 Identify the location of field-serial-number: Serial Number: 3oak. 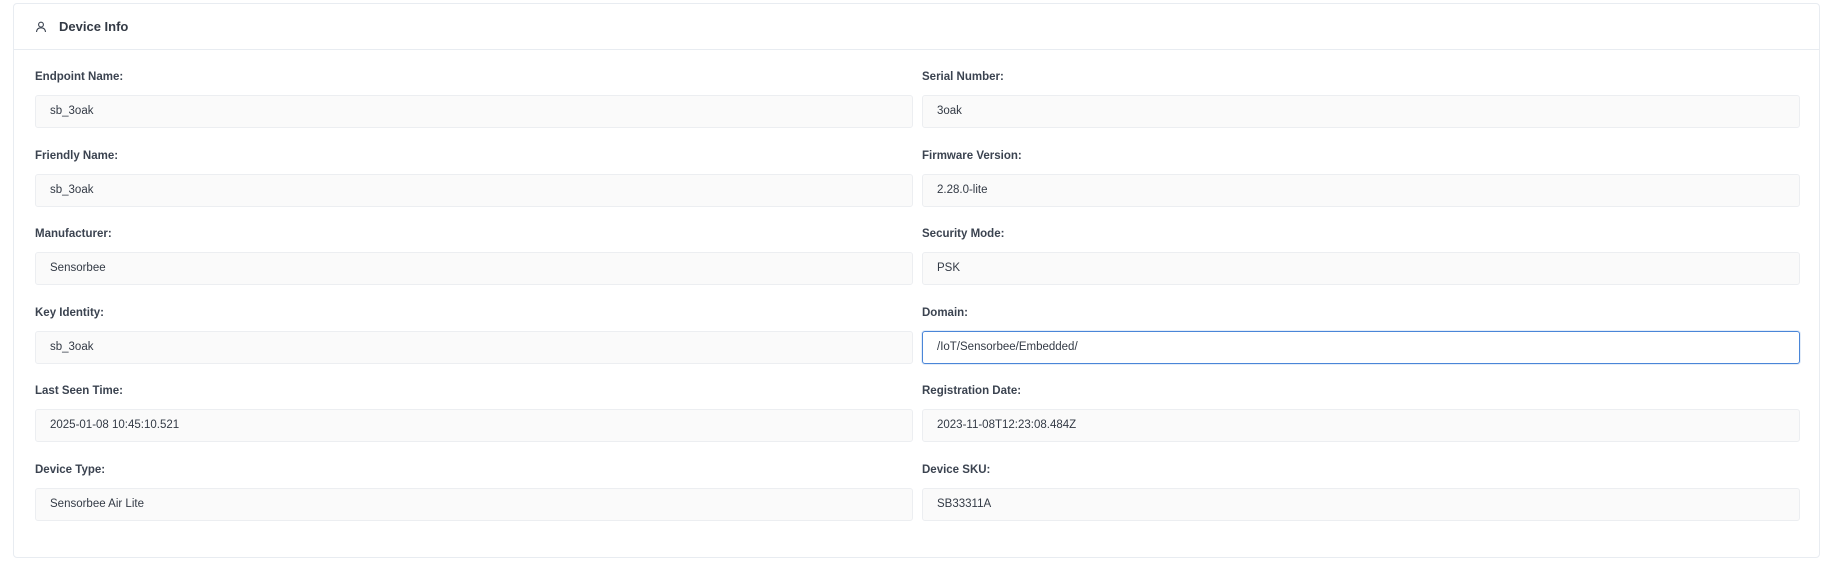
(1361, 103).